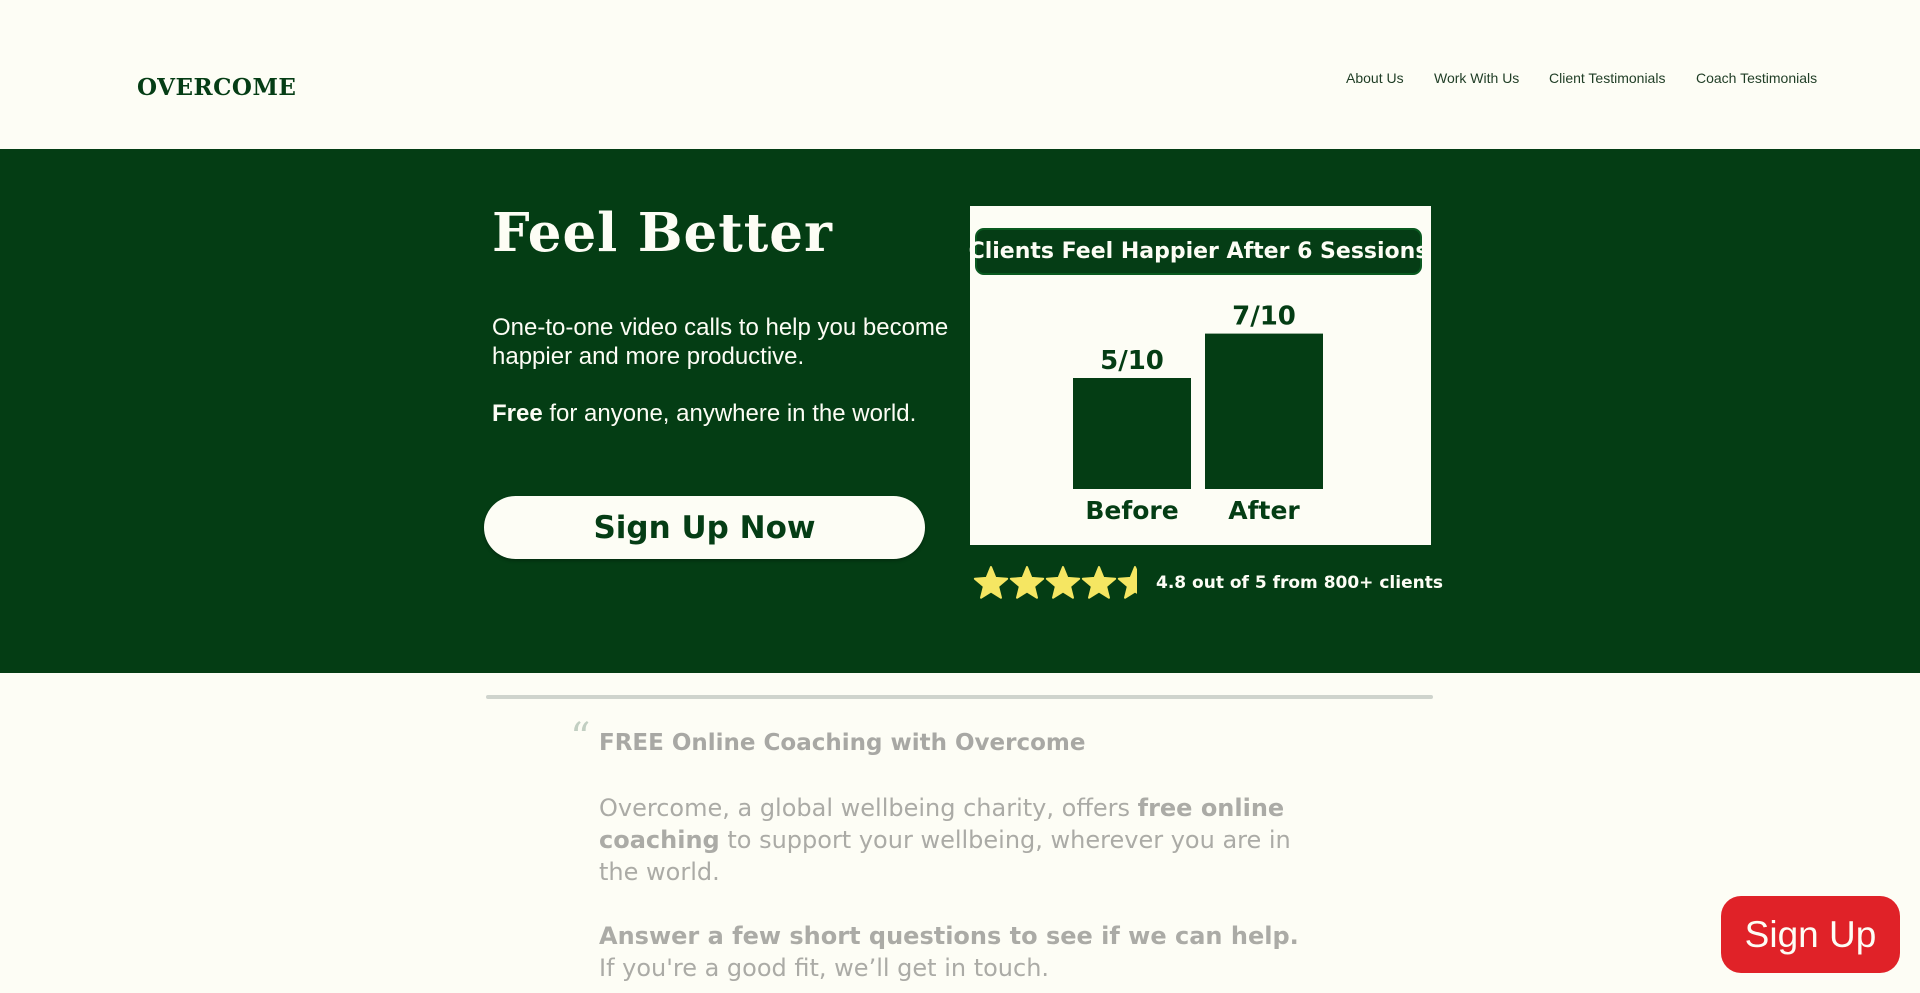 This screenshot has height=993, width=1920. What do you see at coordinates (1131, 510) in the screenshot?
I see `chart-category-before: Before` at bounding box center [1131, 510].